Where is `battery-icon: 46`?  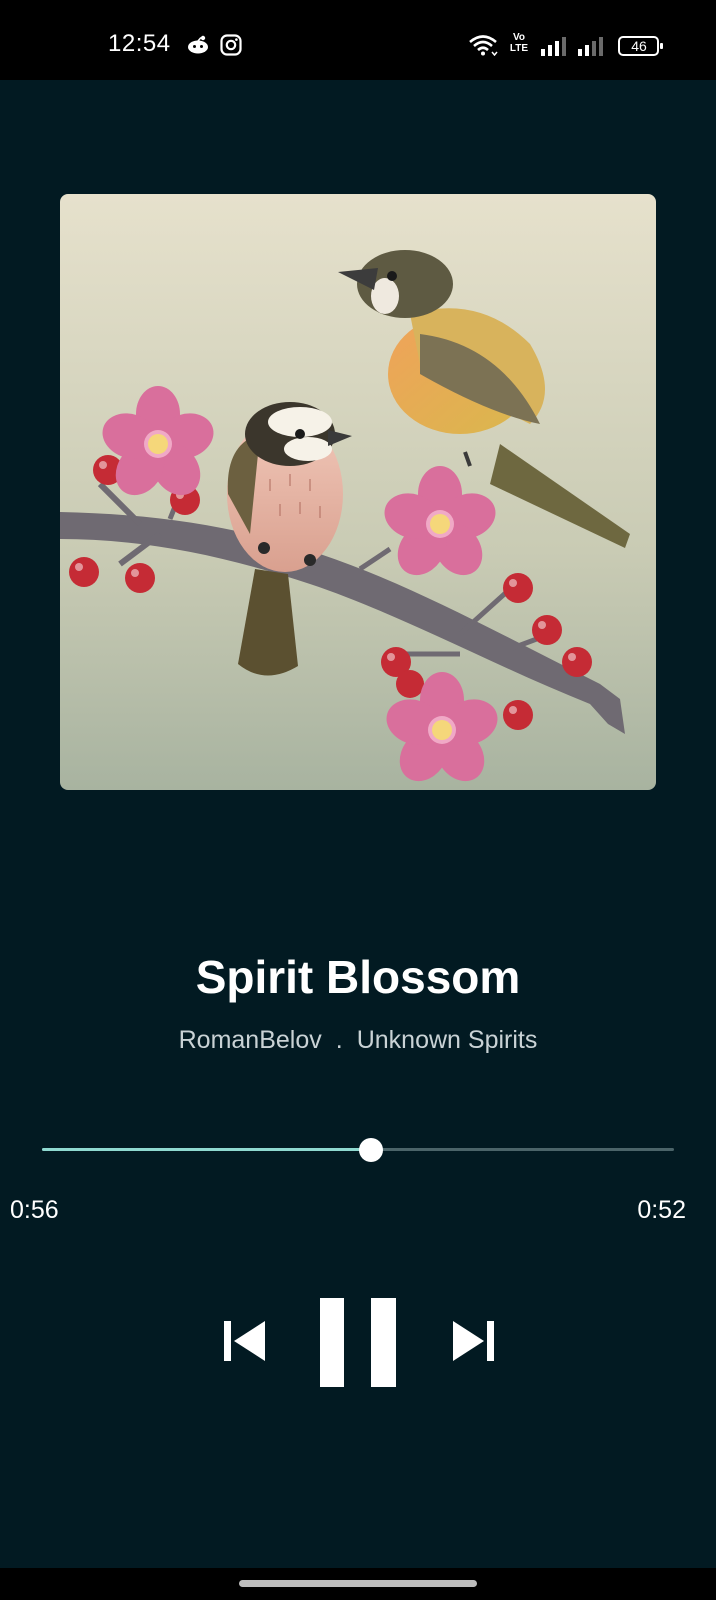
battery-icon: 46 is located at coordinates (641, 48).